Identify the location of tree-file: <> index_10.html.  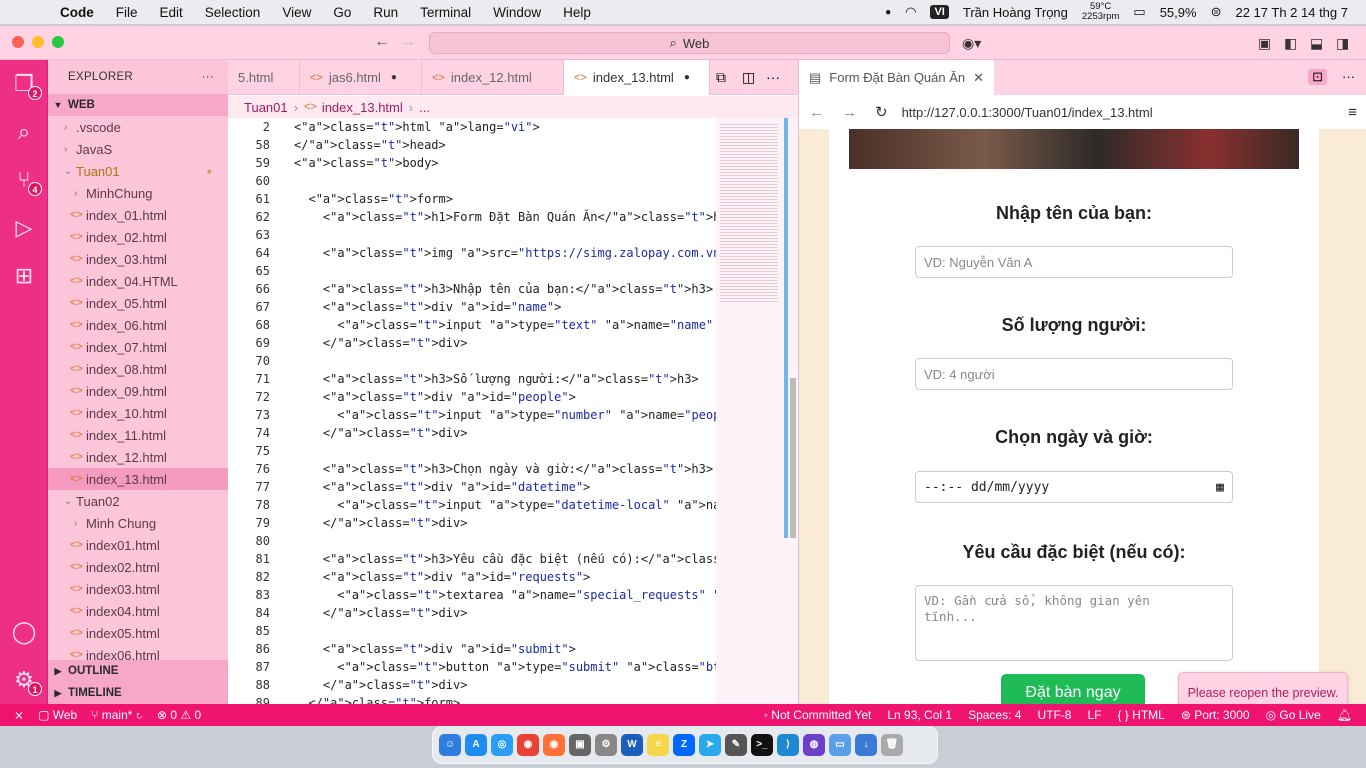
(138, 413).